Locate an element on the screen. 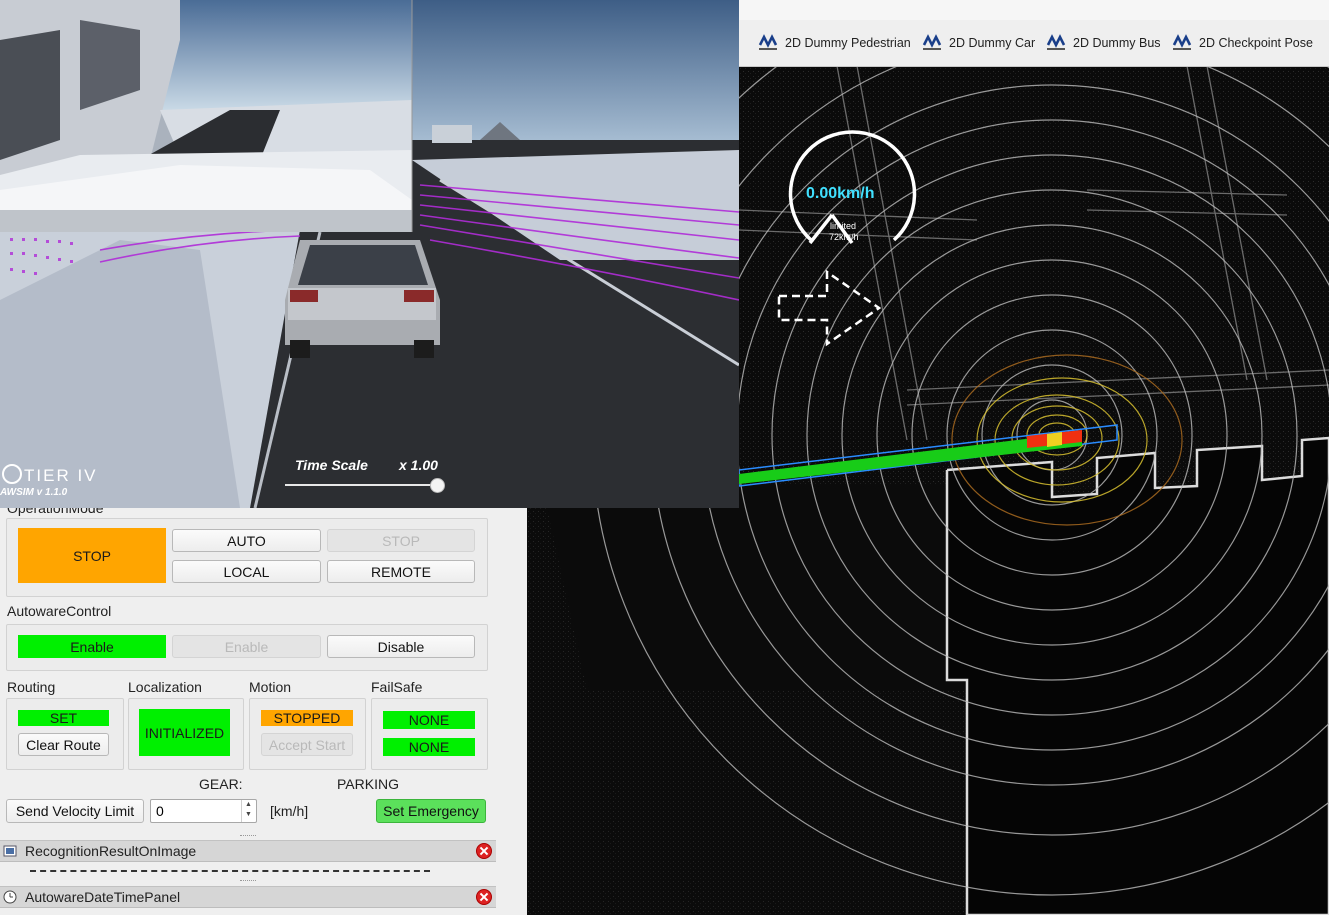 The height and width of the screenshot is (915, 1329). dock-content-preview is located at coordinates (230, 872).